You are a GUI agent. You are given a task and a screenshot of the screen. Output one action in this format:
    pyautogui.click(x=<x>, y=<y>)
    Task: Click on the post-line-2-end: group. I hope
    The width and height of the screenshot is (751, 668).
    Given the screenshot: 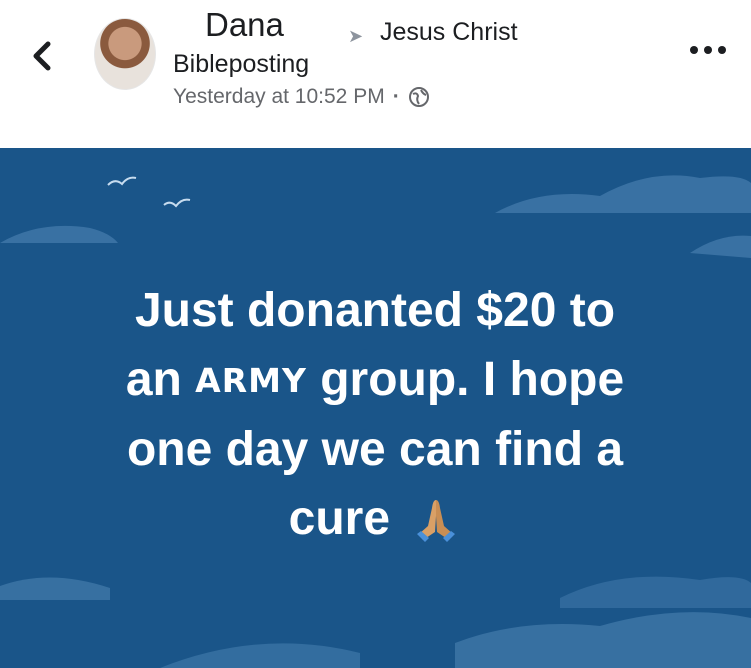 What is the action you would take?
    pyautogui.click(x=472, y=379)
    